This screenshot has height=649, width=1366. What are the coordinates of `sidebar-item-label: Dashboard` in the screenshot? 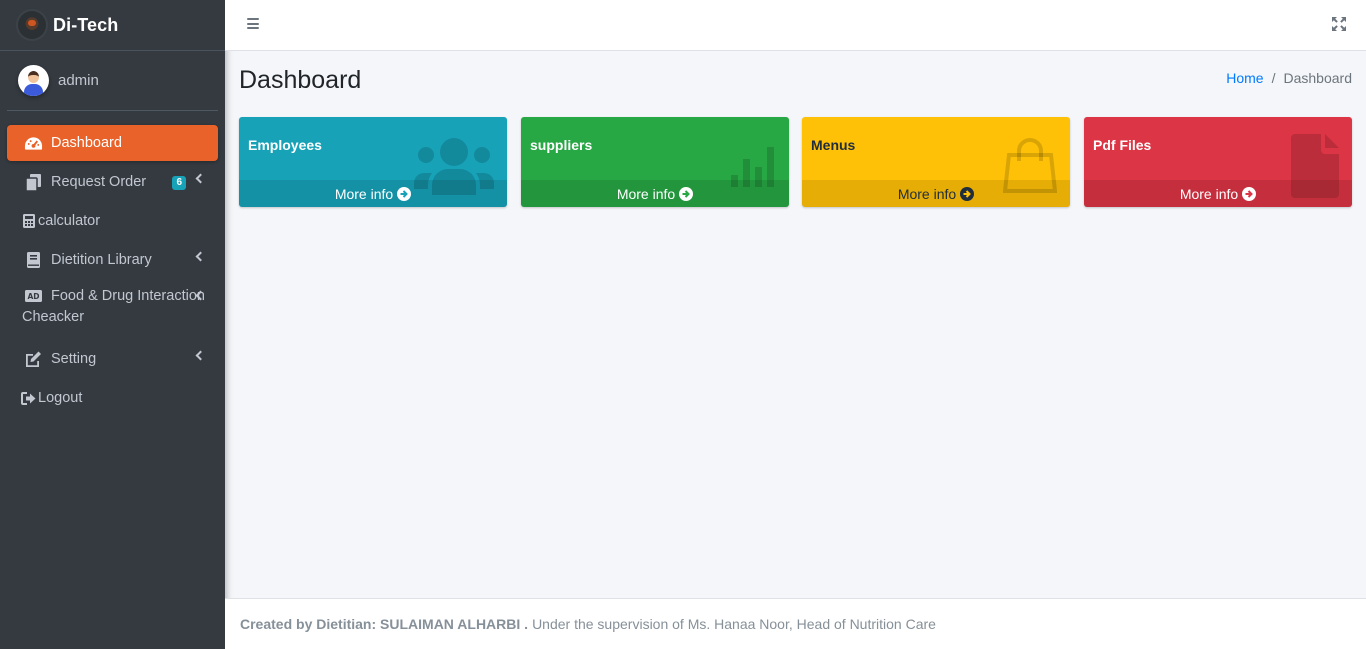 It's located at (86, 143).